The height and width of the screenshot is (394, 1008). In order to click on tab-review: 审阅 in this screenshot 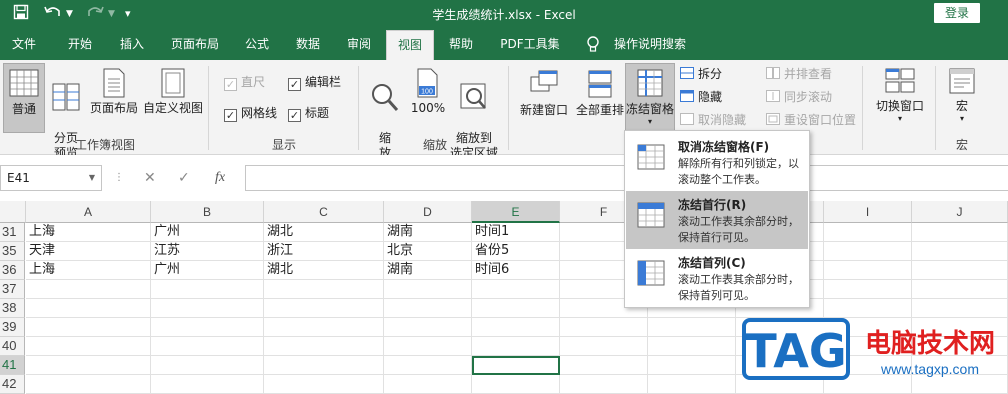, I will do `click(359, 44)`.